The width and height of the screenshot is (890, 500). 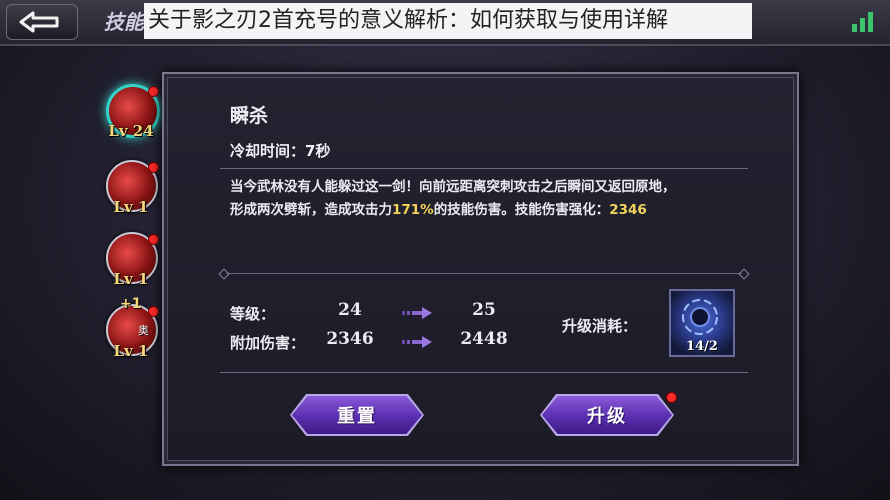 What do you see at coordinates (253, 314) in the screenshot?
I see `level-label: 等级：` at bounding box center [253, 314].